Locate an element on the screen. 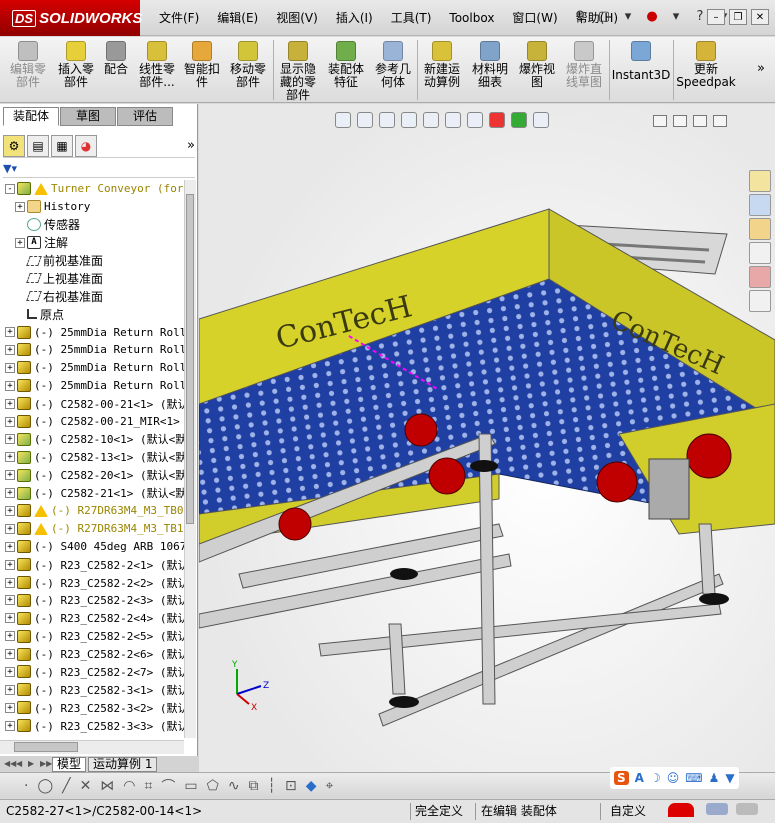 This screenshot has width=775, height=823. hide-show-items-icon is located at coordinates (475, 120).